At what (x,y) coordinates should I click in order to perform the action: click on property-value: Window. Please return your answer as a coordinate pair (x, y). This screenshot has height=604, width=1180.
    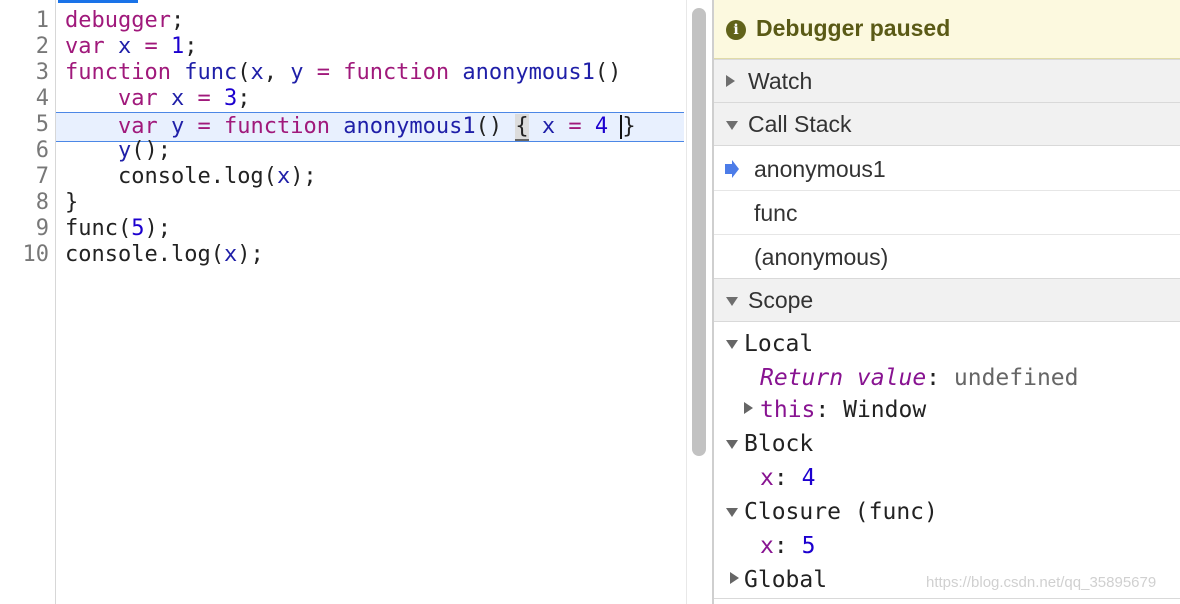
    Looking at the image, I should click on (885, 410).